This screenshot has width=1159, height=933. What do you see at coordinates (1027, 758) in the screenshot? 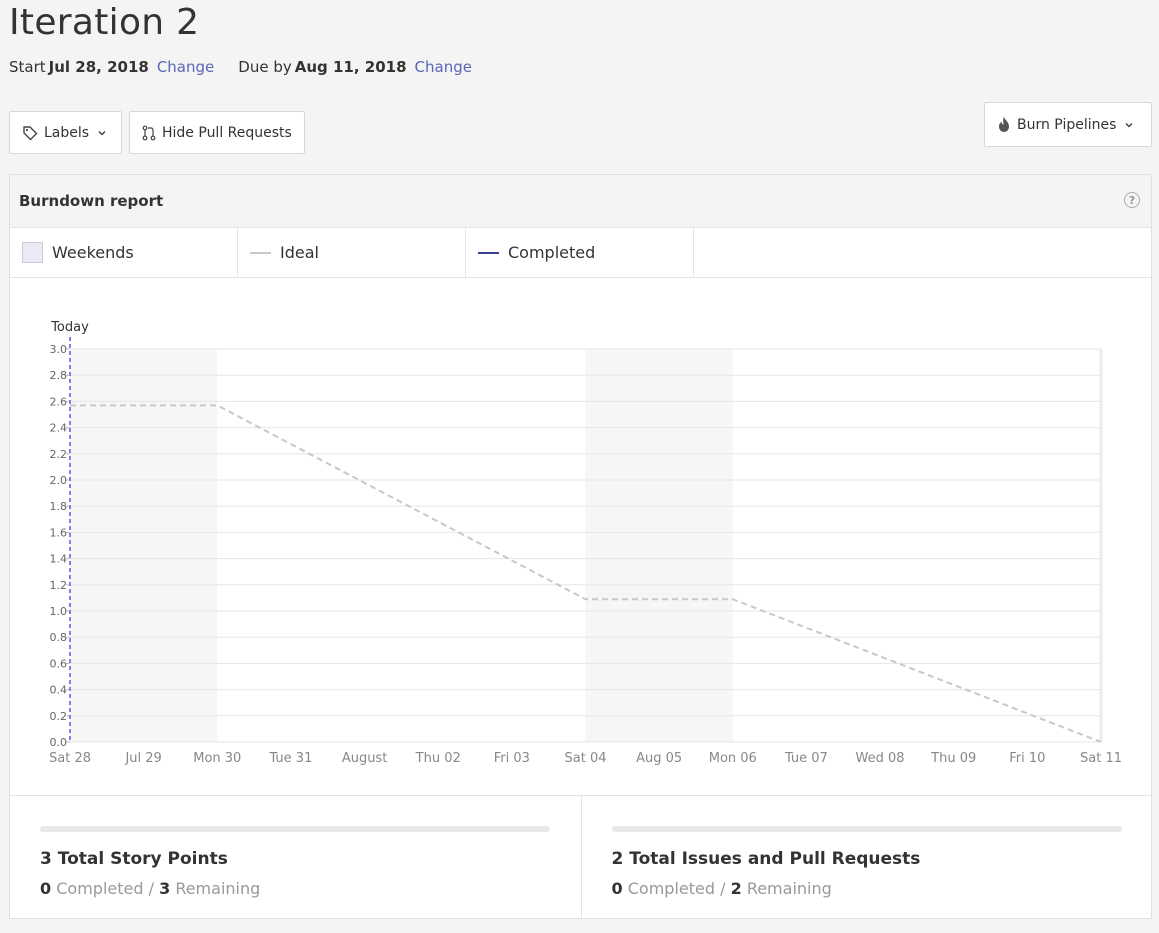
I see `x-tick-label: Fri 10` at bounding box center [1027, 758].